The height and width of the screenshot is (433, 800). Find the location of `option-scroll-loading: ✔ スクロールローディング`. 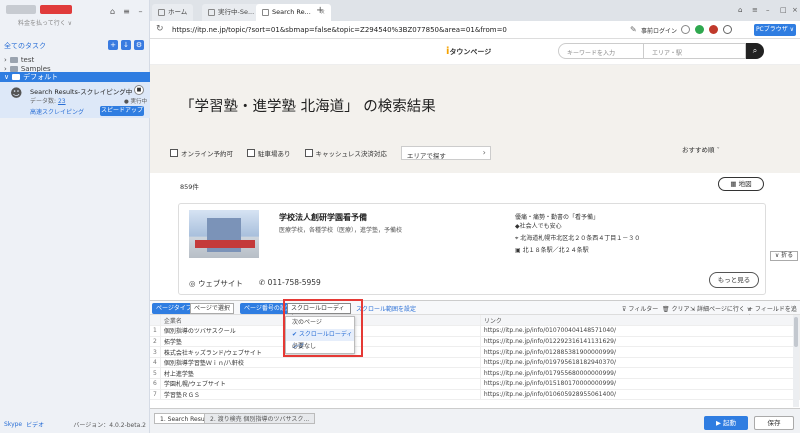

option-scroll-loading: ✔ スクロールローディング is located at coordinates (320, 339).